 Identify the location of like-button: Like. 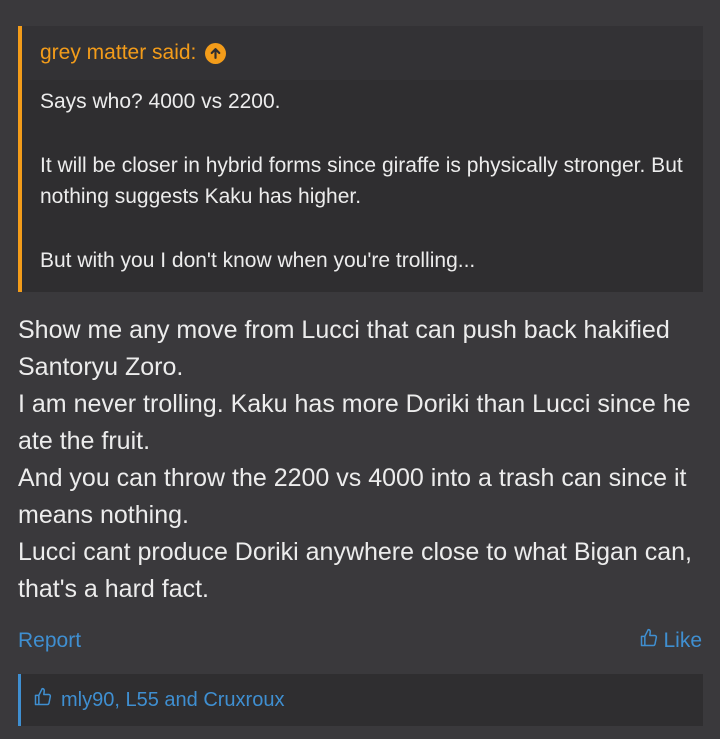
(670, 641).